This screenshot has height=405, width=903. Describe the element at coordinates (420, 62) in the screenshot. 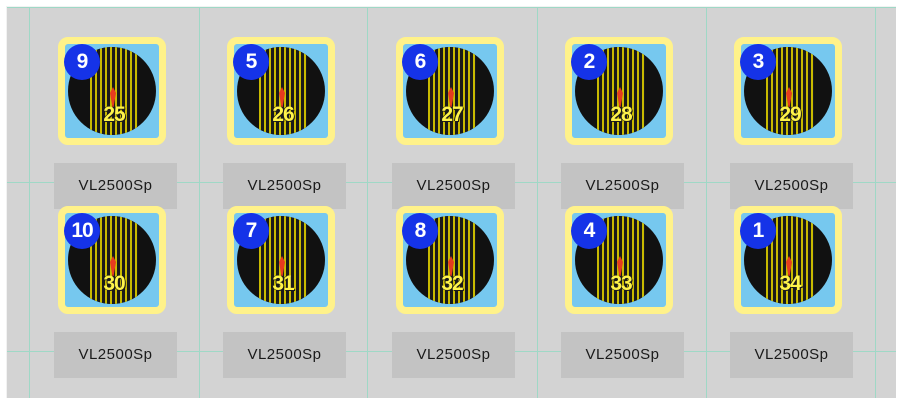

I see `fixture-number-badge: 6` at that location.